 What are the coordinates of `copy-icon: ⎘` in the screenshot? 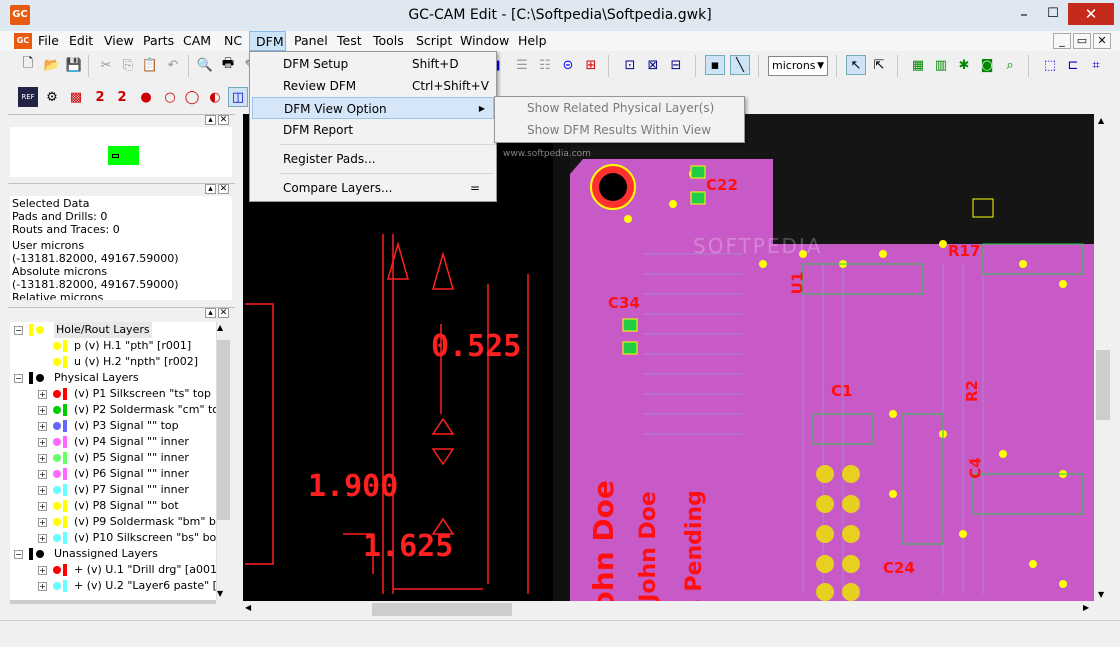 It's located at (128, 65).